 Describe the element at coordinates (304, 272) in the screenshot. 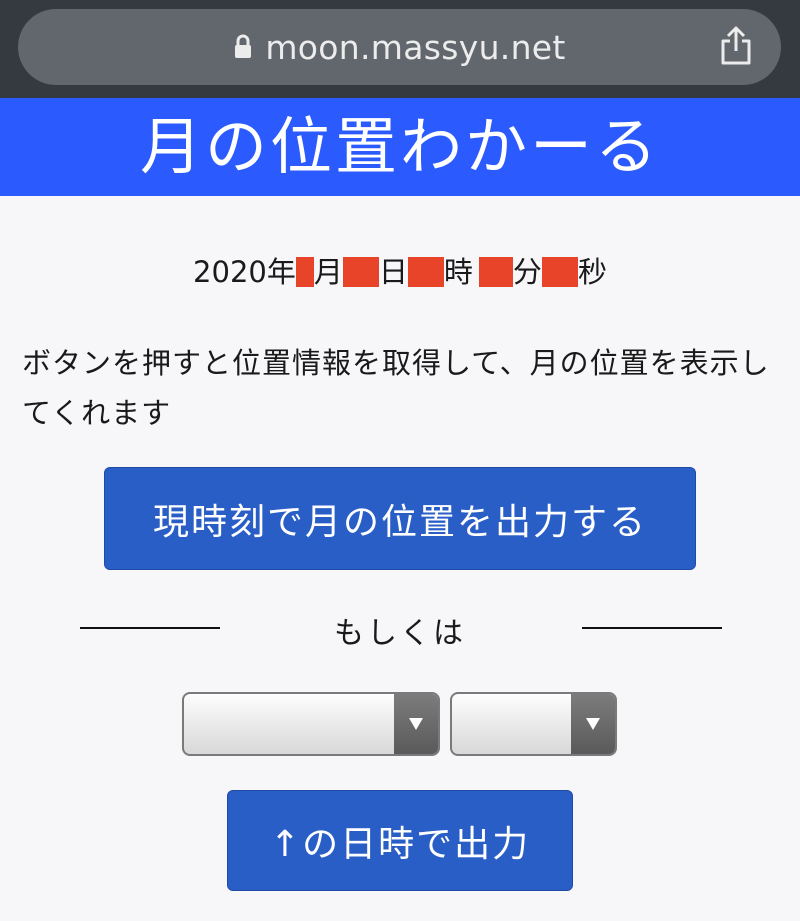

I see `redacted-month` at that location.